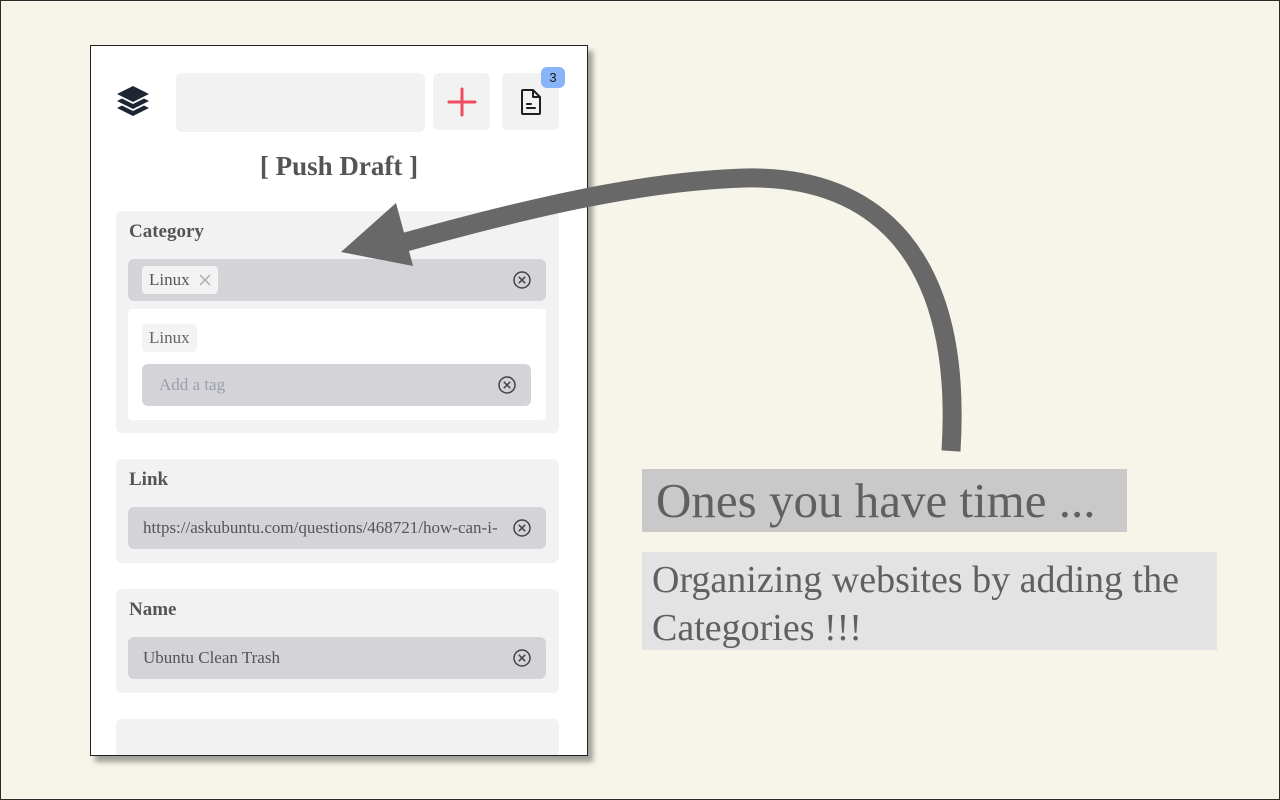 The width and height of the screenshot is (1280, 800). I want to click on search-input, so click(300, 102).